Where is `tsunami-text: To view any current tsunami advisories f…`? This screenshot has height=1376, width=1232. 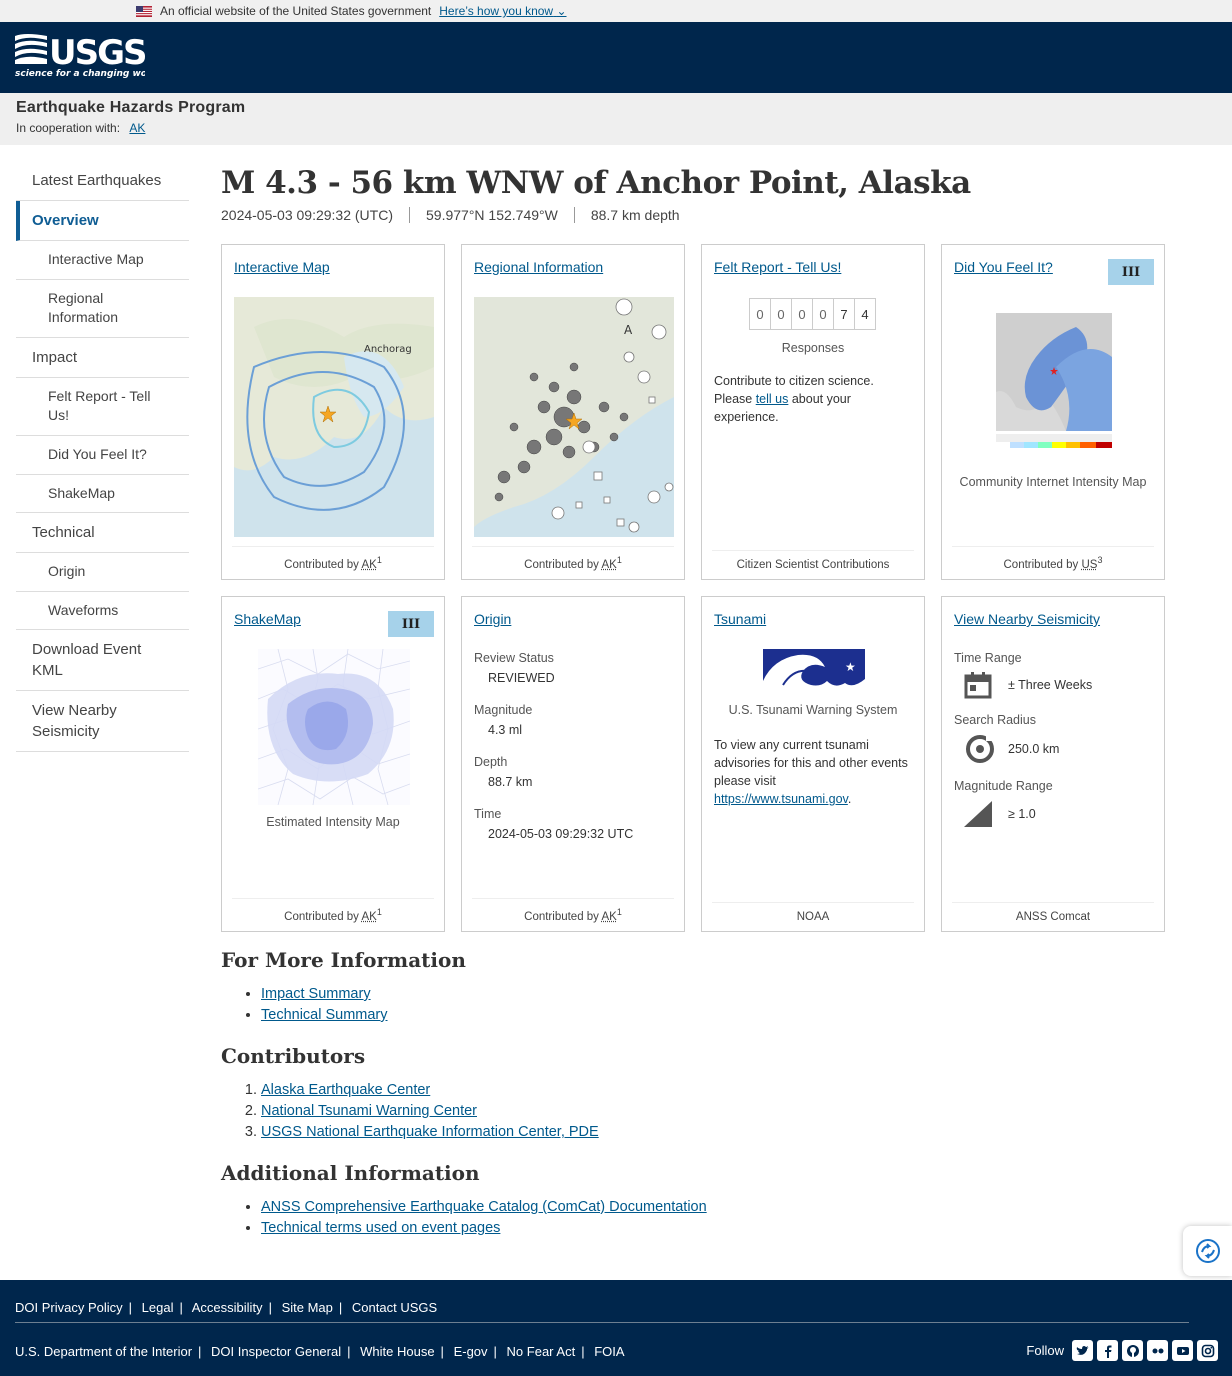 tsunami-text: To view any current tsunami advisories f… is located at coordinates (811, 772).